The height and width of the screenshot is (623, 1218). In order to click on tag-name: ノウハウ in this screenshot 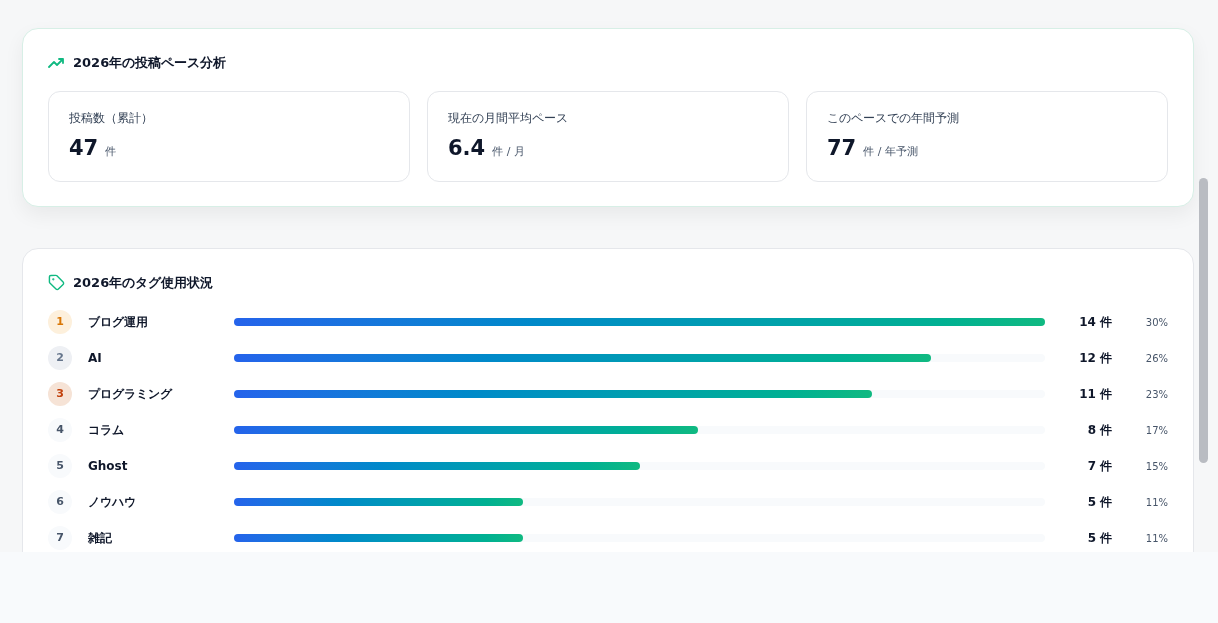, I will do `click(112, 502)`.